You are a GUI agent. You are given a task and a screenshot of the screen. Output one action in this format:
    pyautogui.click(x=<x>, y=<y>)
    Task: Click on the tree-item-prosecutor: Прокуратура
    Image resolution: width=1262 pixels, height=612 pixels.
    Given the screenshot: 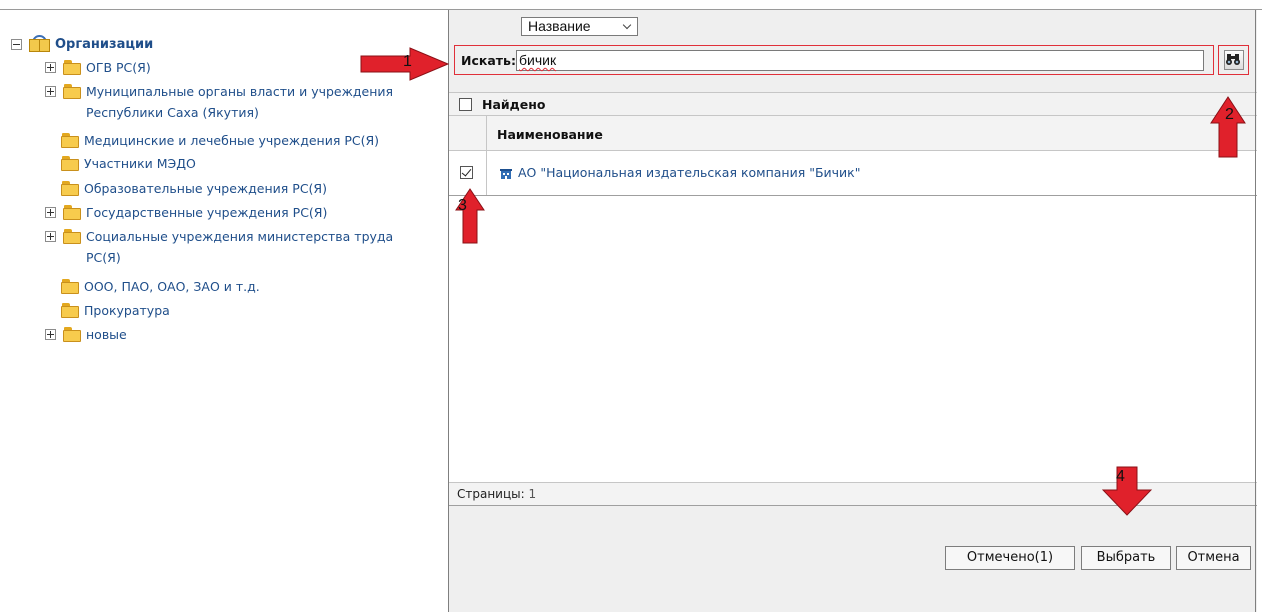 What is the action you would take?
    pyautogui.click(x=115, y=310)
    